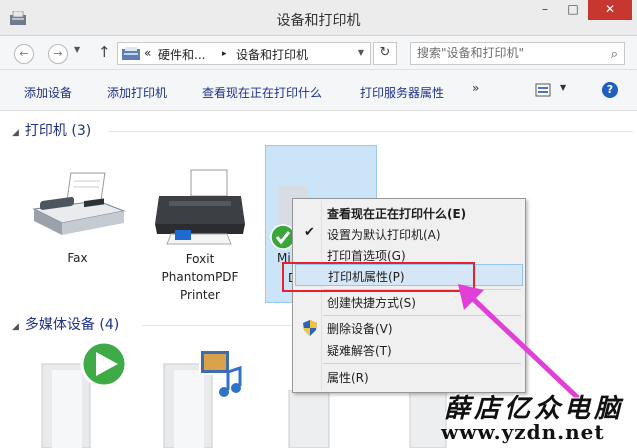  What do you see at coordinates (397, 214) in the screenshot?
I see `menu-item-label: 查看现在正在打印什么(E)` at bounding box center [397, 214].